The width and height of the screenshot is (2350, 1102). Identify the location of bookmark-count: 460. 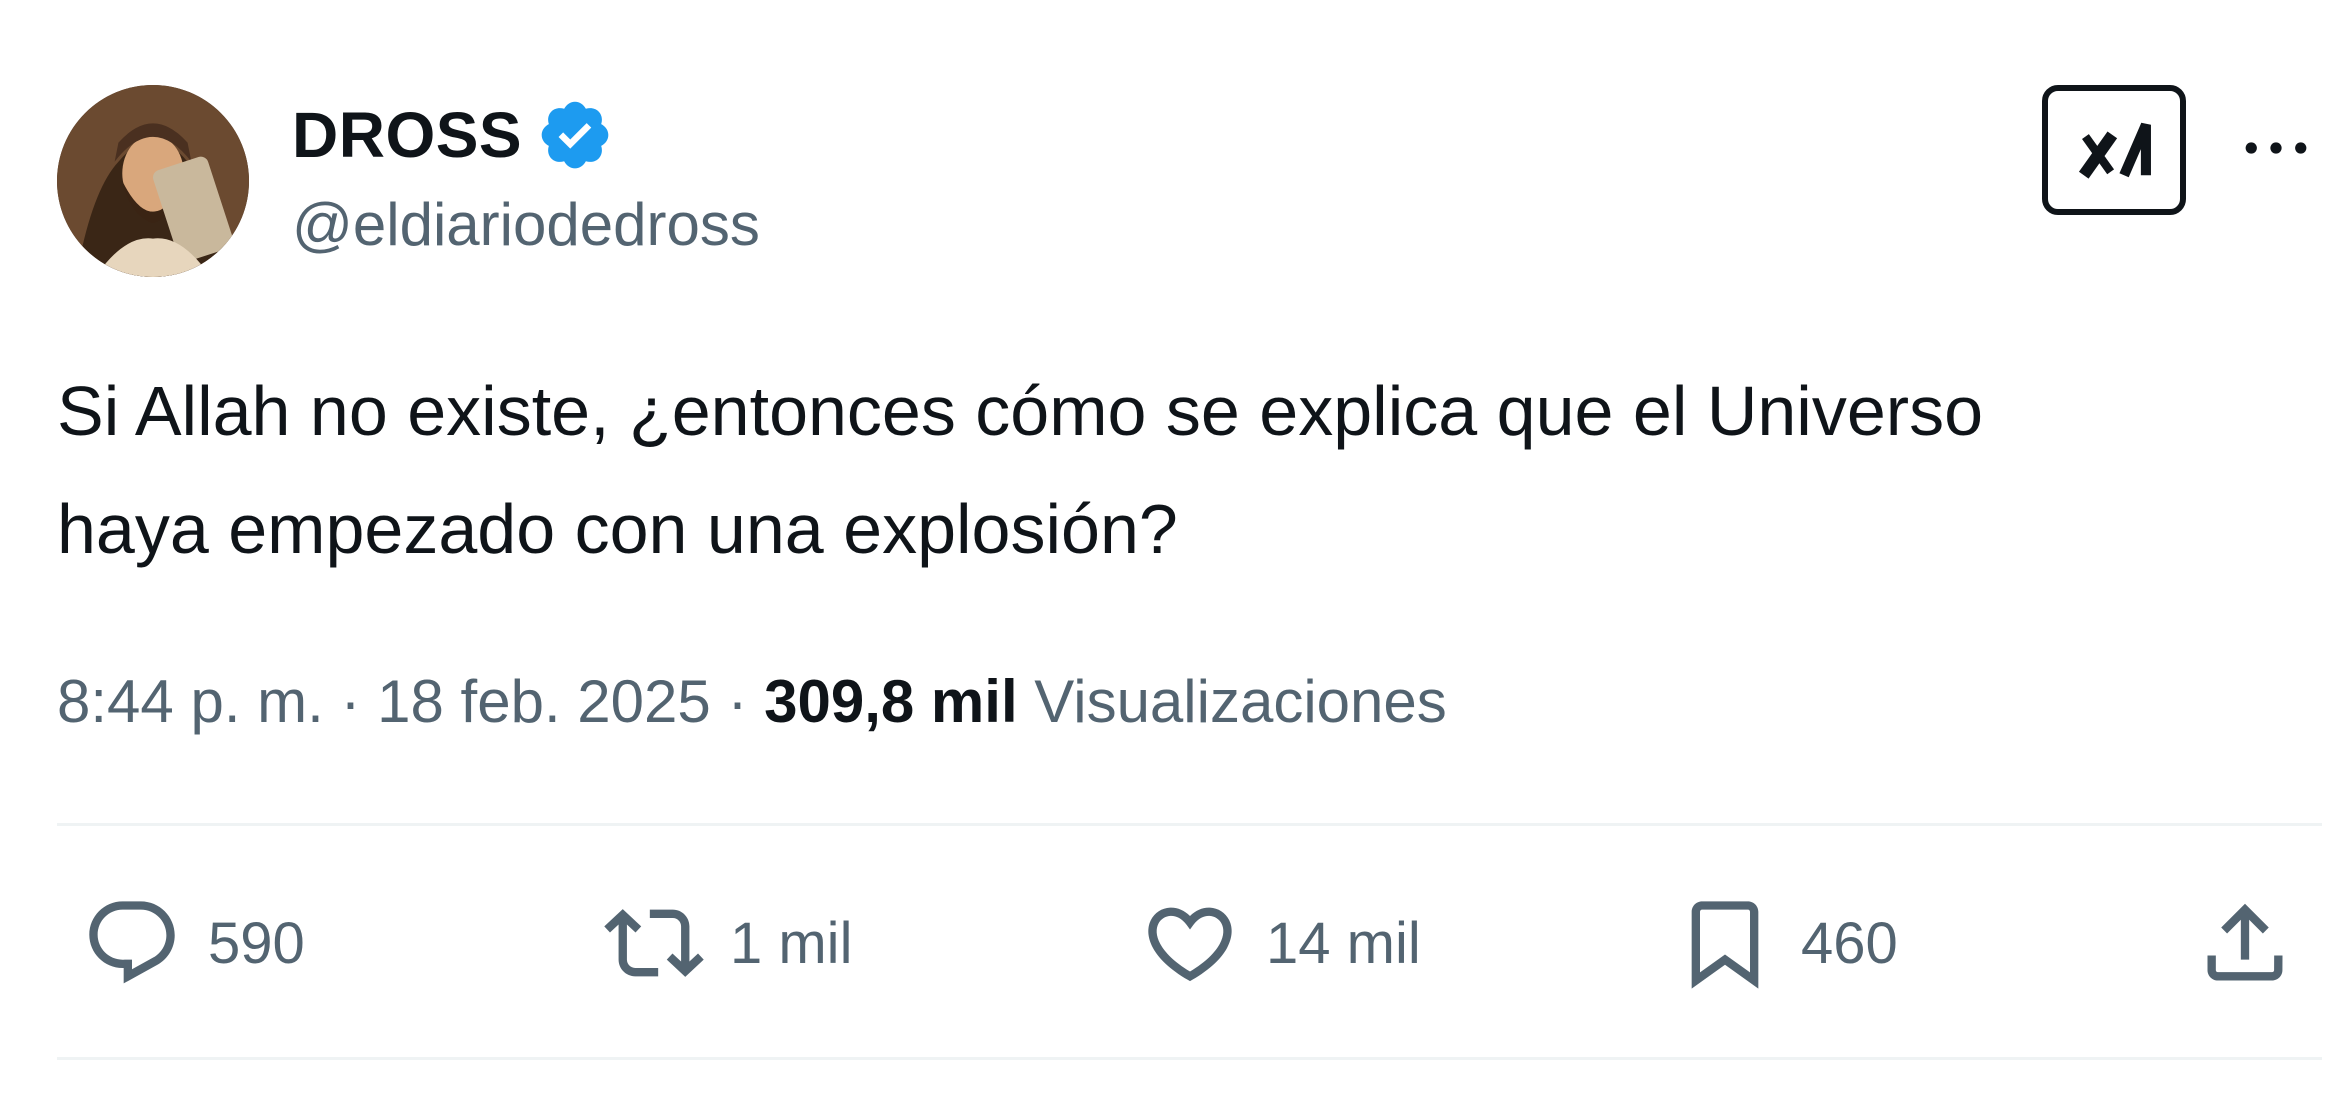
(1849, 943).